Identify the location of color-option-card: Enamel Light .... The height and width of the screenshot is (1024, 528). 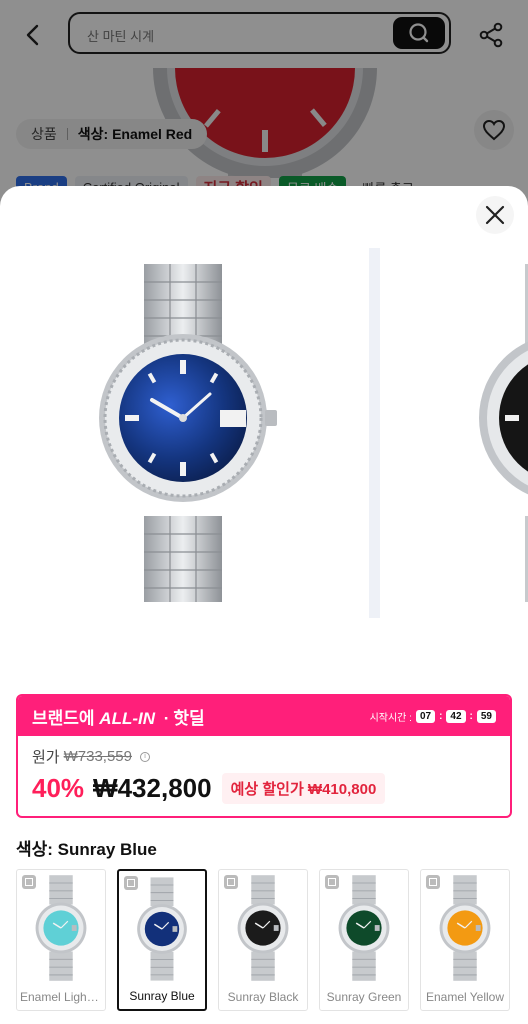
(61, 940).